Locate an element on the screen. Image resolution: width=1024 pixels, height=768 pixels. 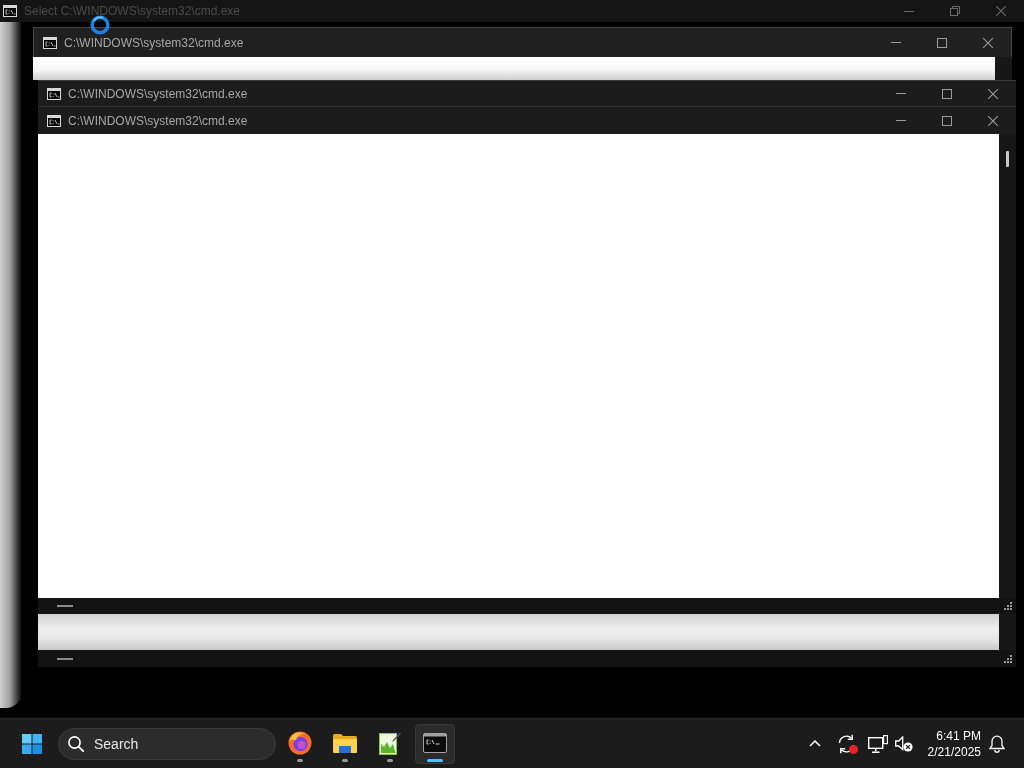
search-icon is located at coordinates (76, 743).